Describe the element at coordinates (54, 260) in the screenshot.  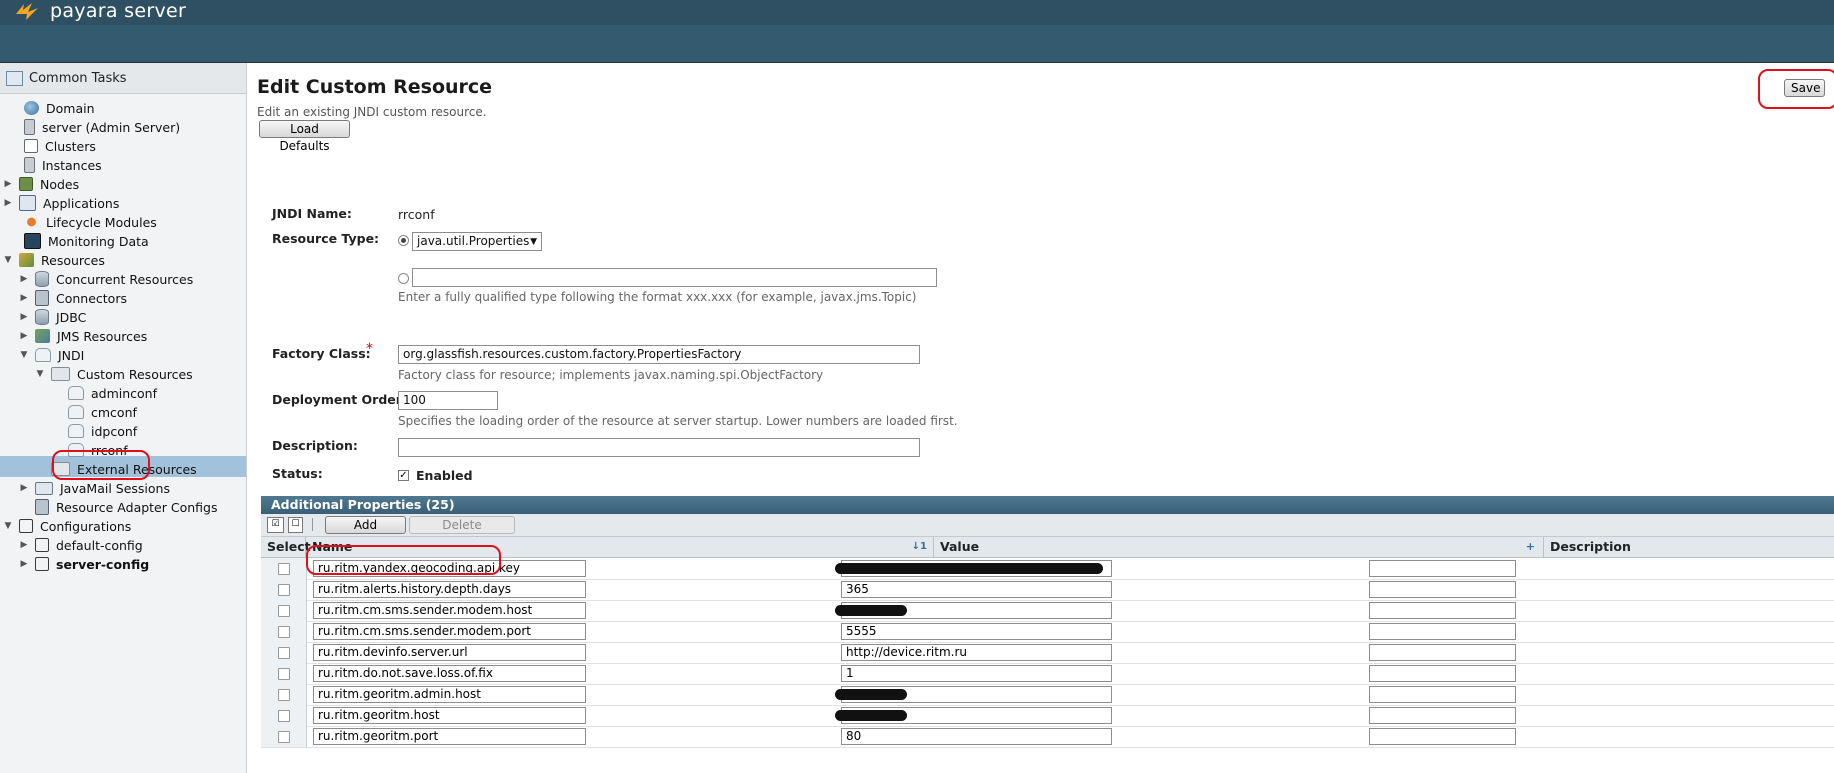
I see `tree-item-resources: ▼ Resources` at that location.